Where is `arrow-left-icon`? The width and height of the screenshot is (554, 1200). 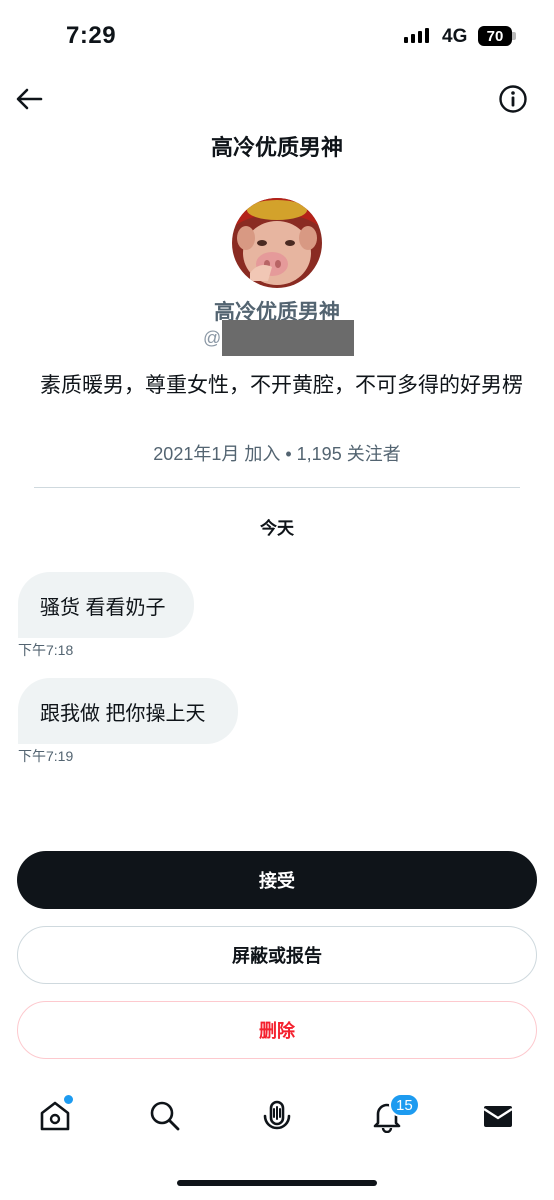 arrow-left-icon is located at coordinates (29, 99).